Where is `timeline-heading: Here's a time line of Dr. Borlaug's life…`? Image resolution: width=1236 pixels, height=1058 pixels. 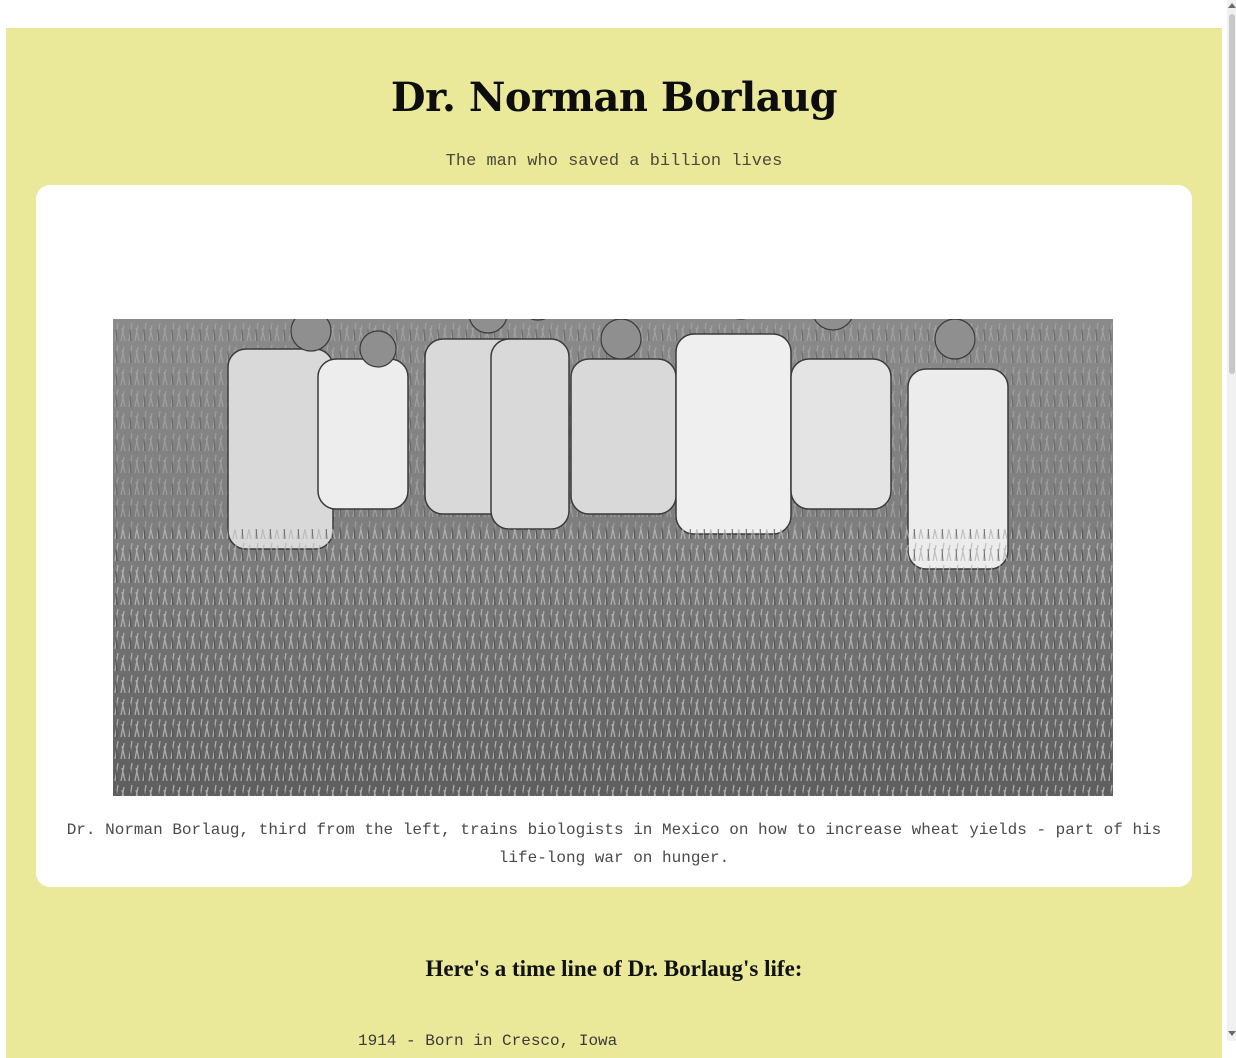
timeline-heading: Here's a time line of Dr. Borlaug's life… is located at coordinates (614, 968).